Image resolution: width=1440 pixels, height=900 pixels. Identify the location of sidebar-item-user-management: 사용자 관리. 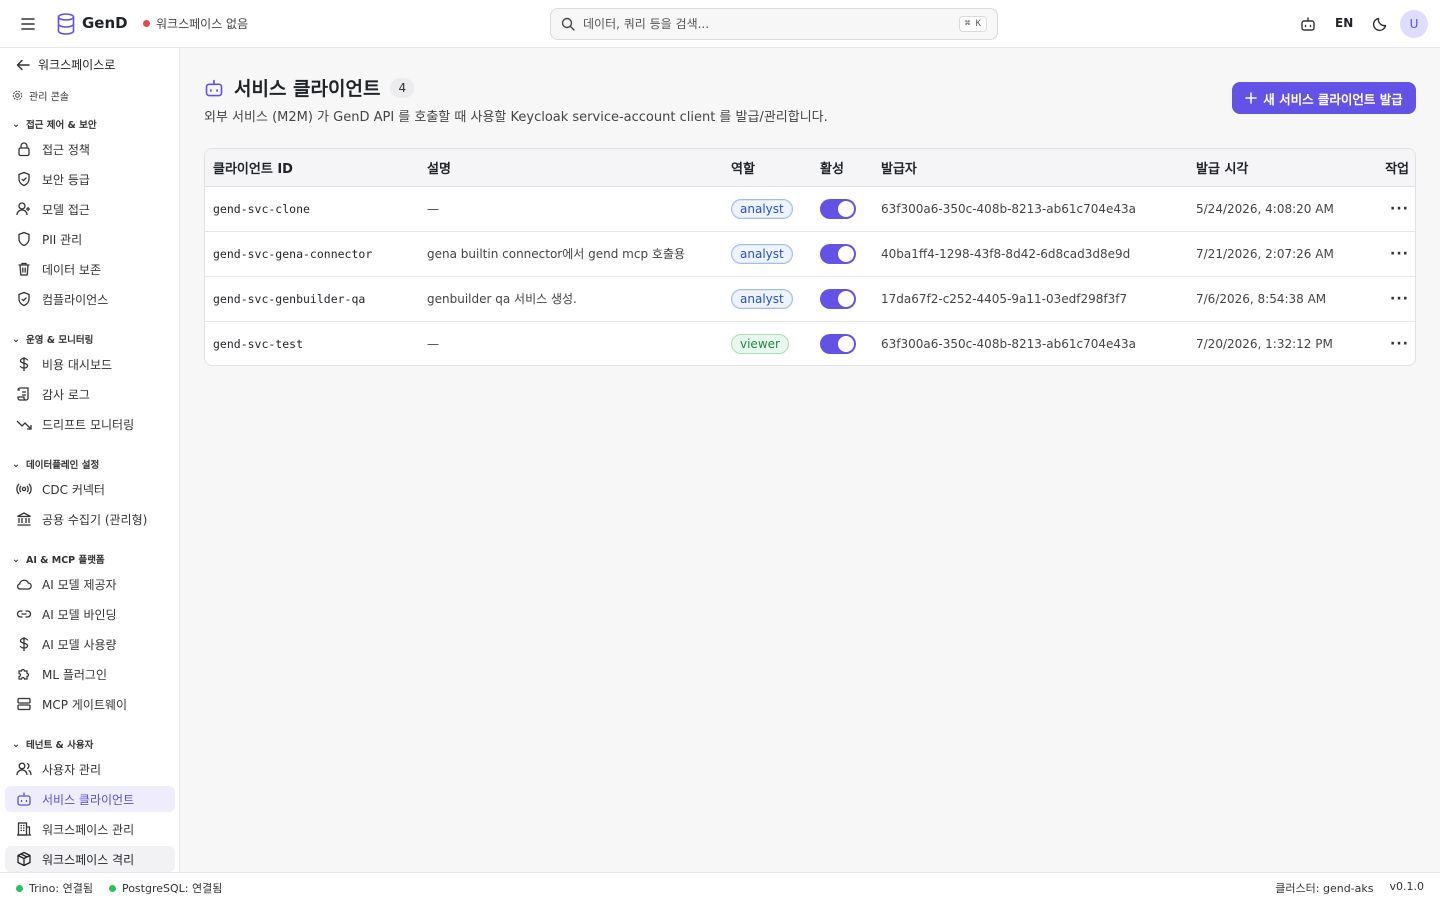
(90, 769).